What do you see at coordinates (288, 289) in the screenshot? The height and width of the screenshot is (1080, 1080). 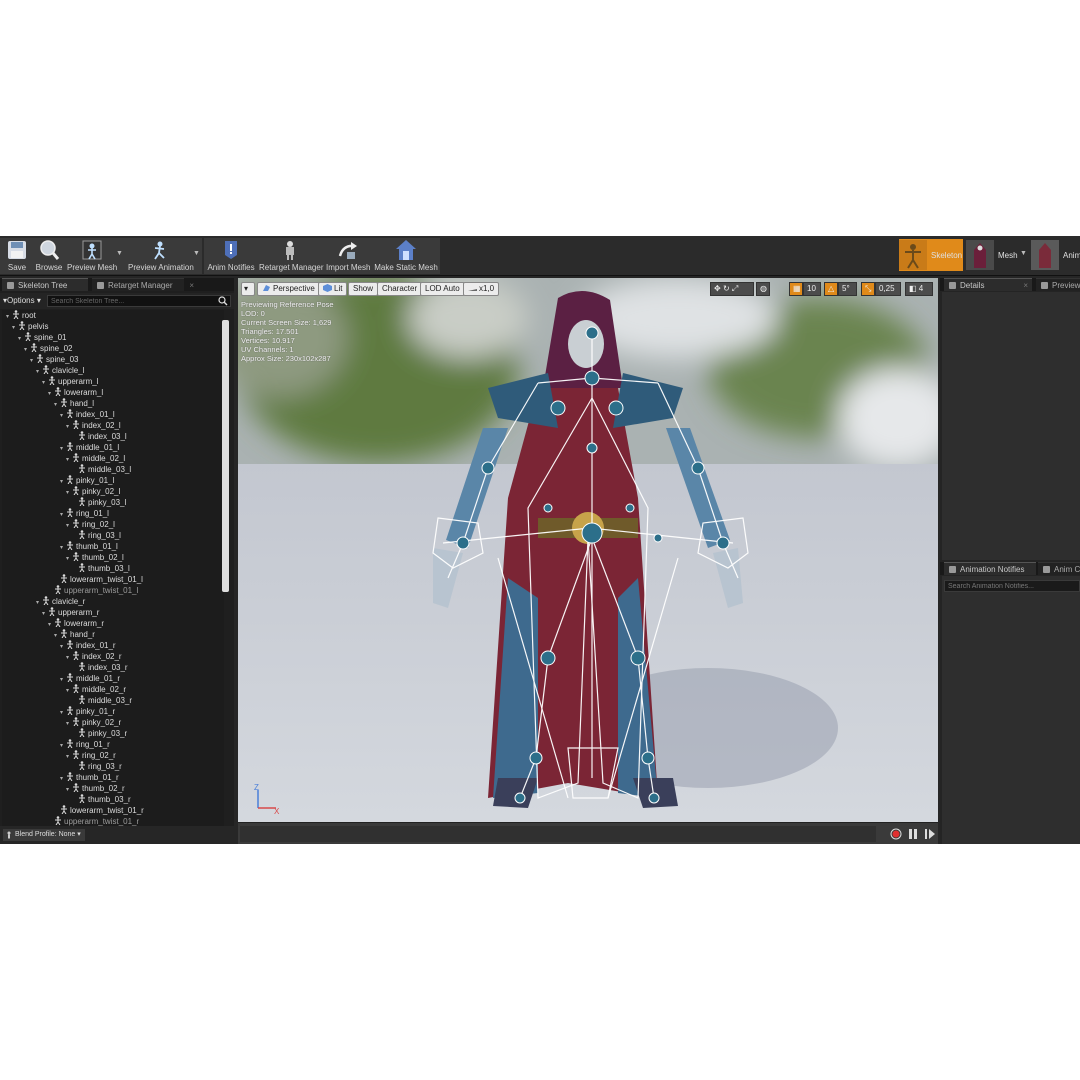 I see `perspective-button: Perspective` at bounding box center [288, 289].